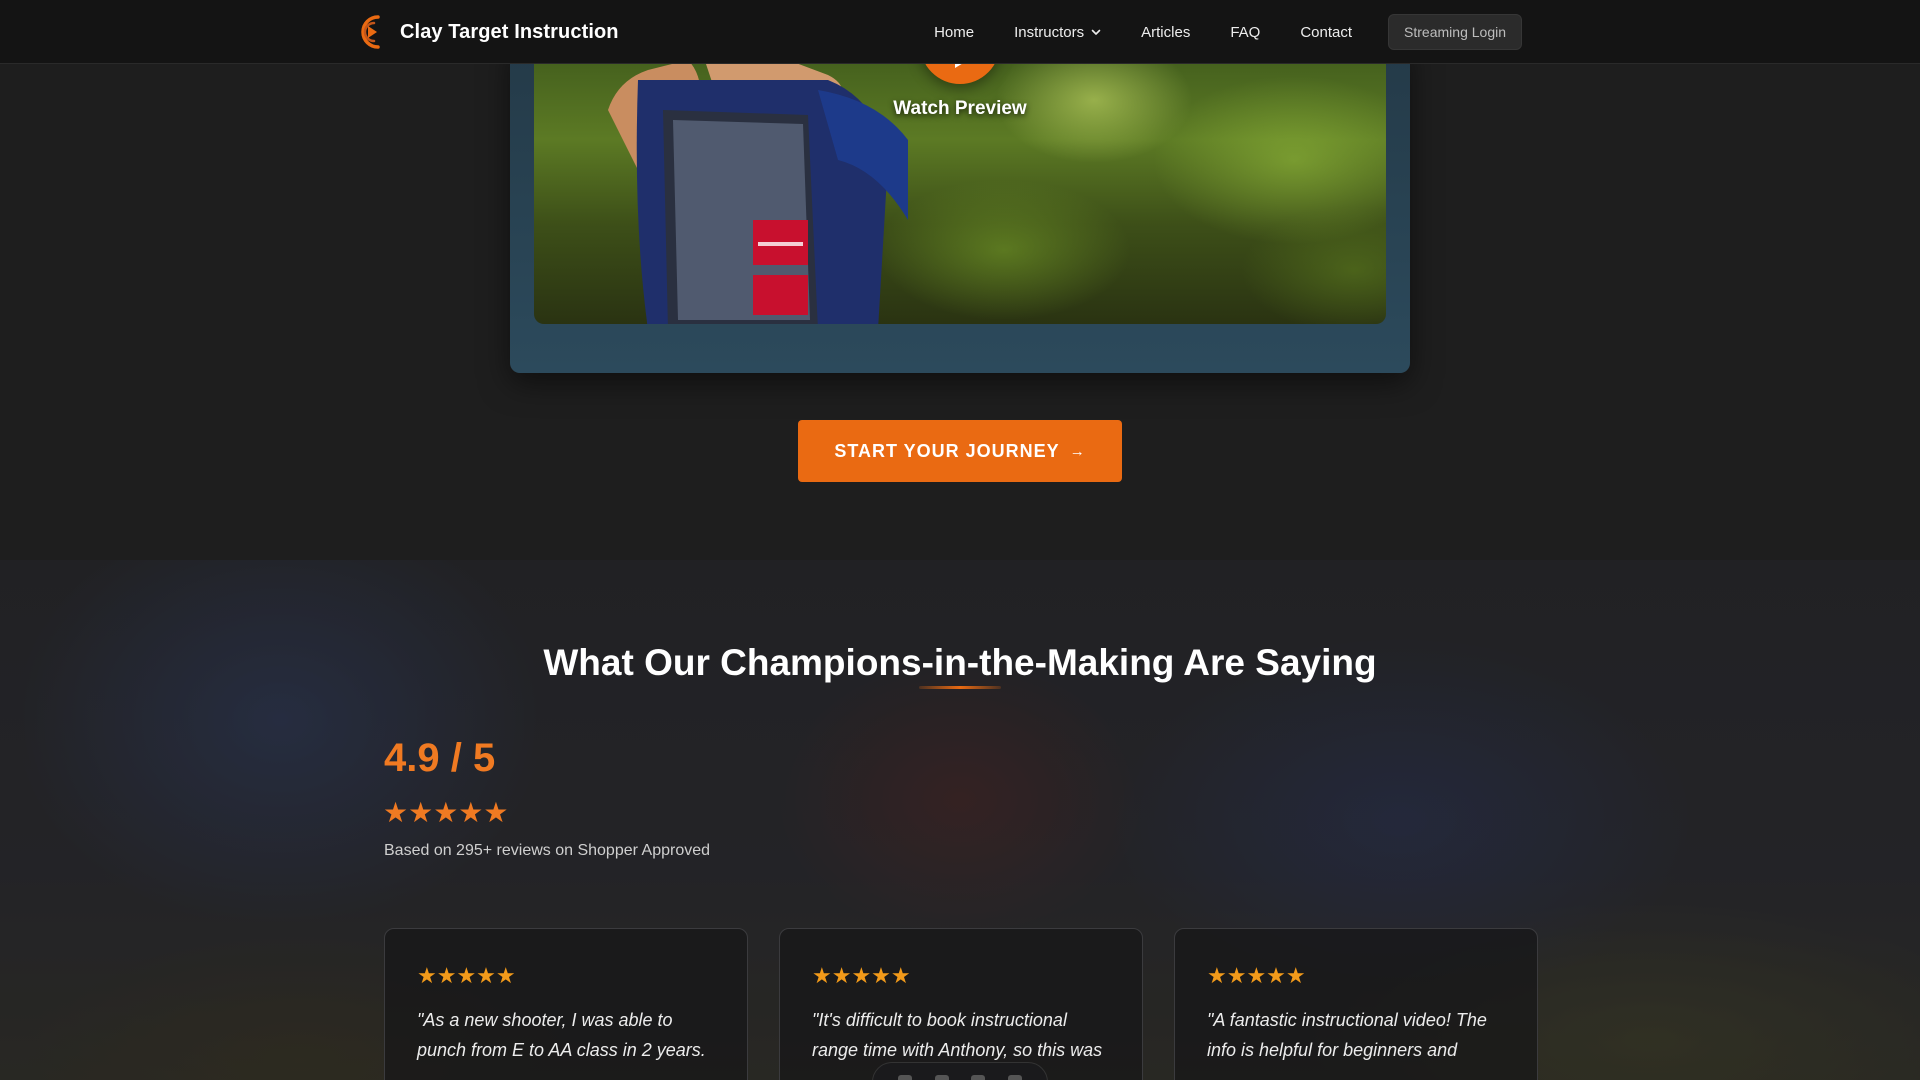  What do you see at coordinates (905, 1077) in the screenshot?
I see `microphone-icon` at bounding box center [905, 1077].